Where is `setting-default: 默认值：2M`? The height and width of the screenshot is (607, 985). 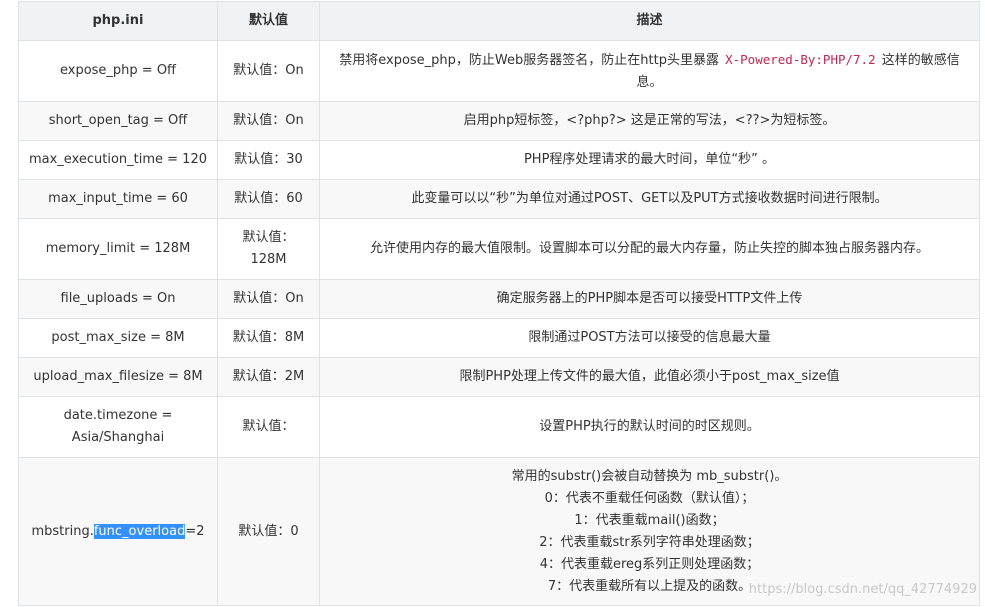 setting-default: 默认值：2M is located at coordinates (268, 377).